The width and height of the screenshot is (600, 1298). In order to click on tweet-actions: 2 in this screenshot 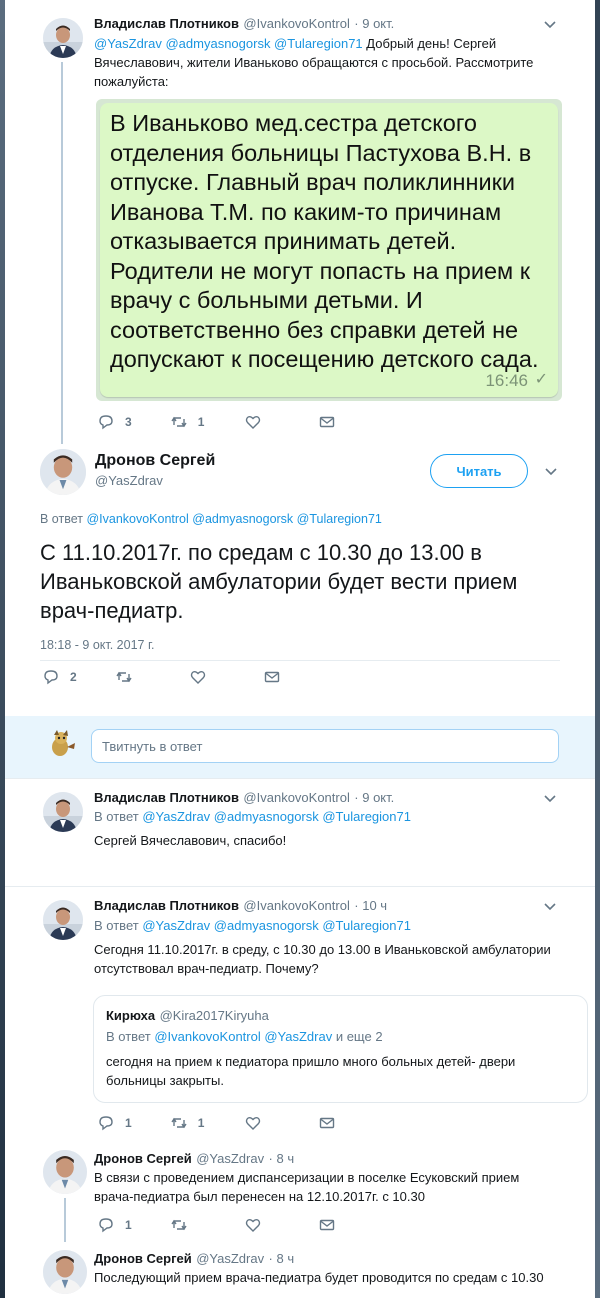, I will do `click(180, 677)`.